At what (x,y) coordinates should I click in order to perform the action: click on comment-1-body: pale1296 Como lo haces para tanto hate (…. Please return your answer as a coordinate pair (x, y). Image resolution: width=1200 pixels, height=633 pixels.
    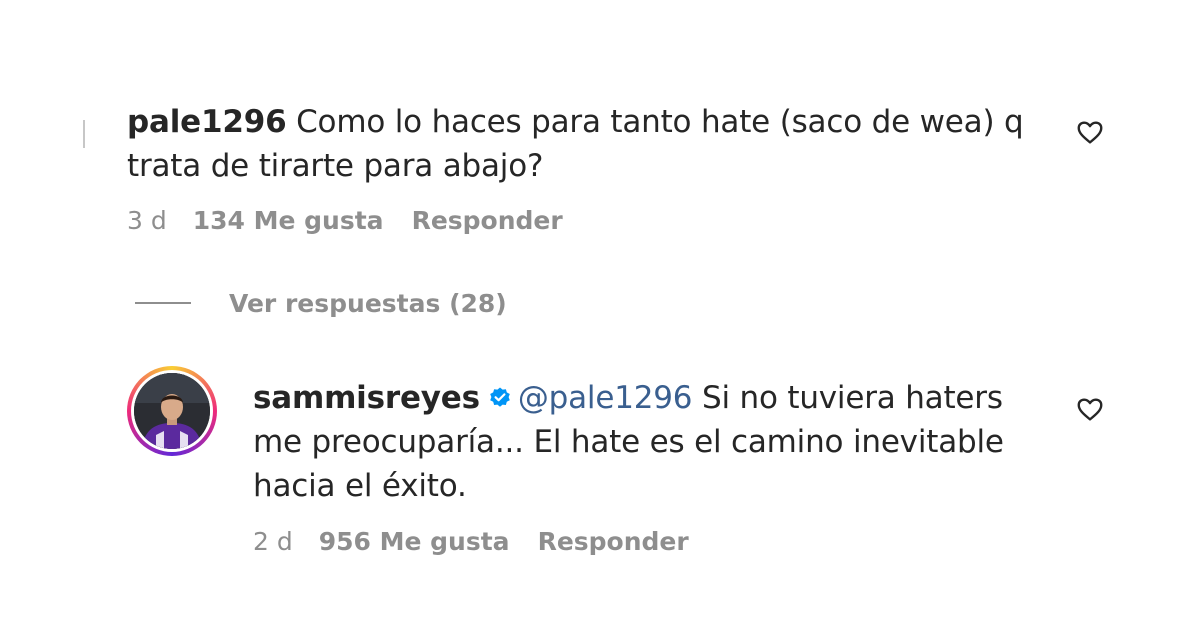
    Looking at the image, I should click on (587, 144).